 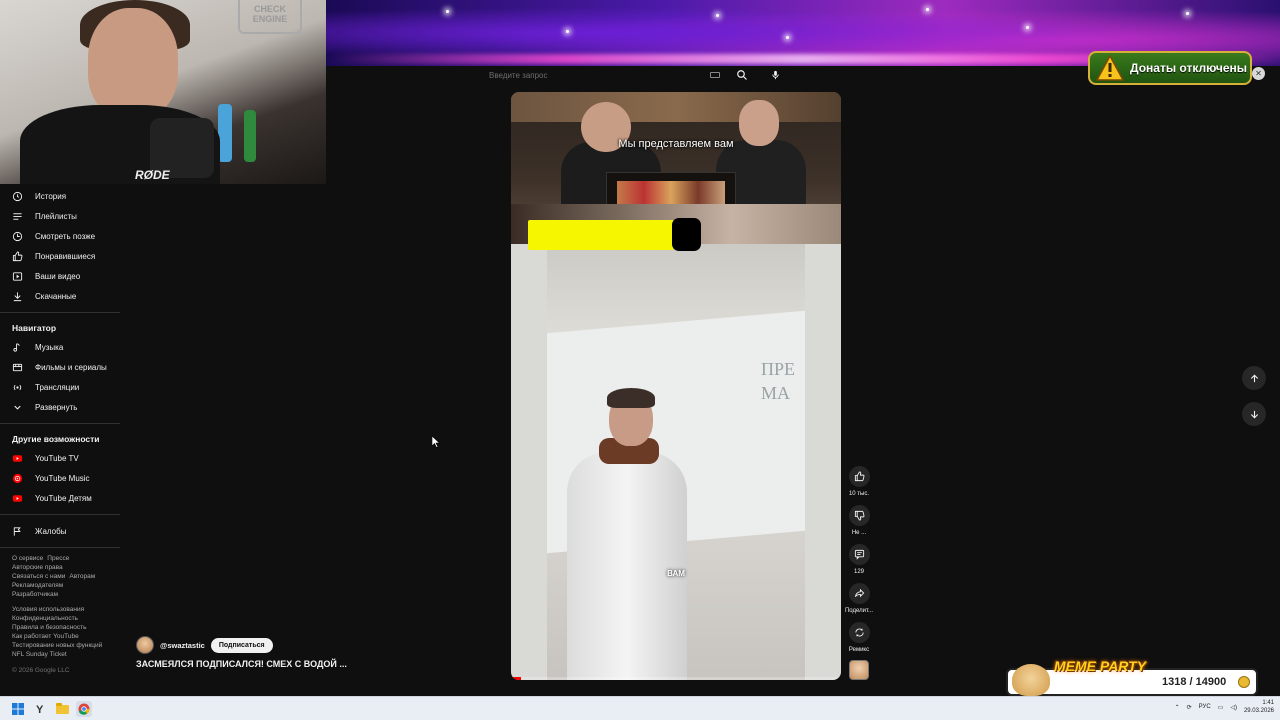 I want to click on search-icon, so click(x=742, y=75).